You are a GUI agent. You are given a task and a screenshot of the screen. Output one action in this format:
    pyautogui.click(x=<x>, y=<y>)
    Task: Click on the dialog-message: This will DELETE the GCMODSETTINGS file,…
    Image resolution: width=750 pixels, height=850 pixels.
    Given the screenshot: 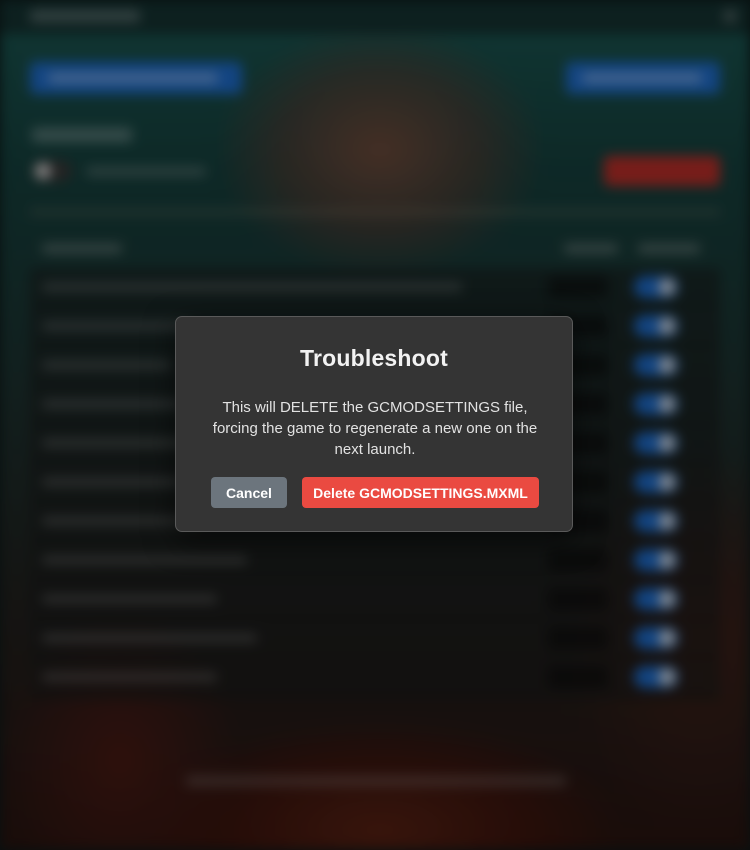 What is the action you would take?
    pyautogui.click(x=375, y=428)
    